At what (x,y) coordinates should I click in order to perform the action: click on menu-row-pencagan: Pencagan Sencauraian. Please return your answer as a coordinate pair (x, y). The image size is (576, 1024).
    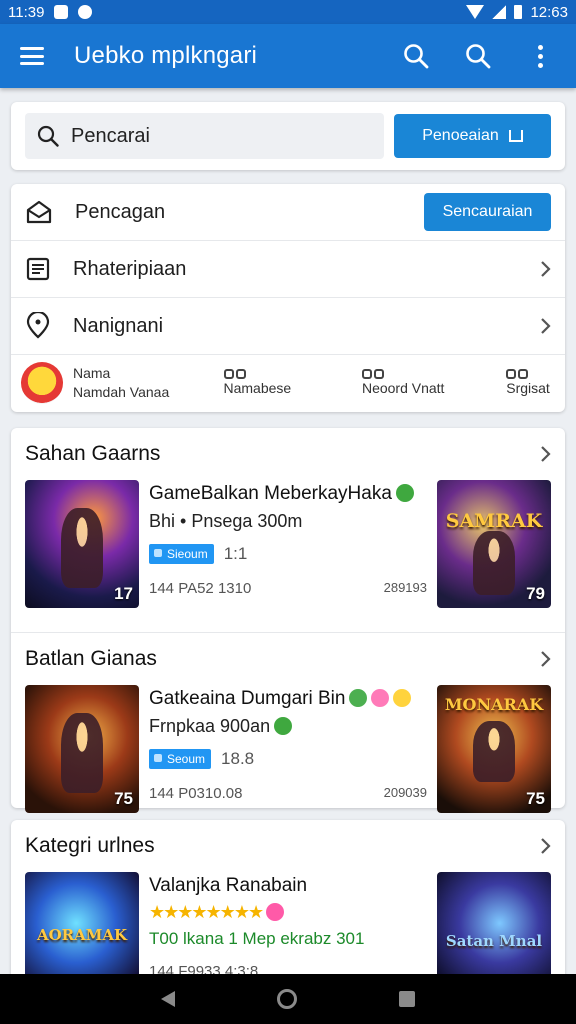
    Looking at the image, I should click on (288, 212).